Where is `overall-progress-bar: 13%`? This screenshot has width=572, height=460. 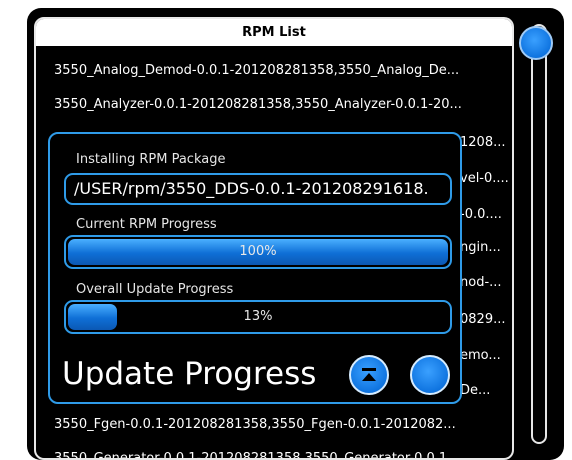
overall-progress-bar: 13% is located at coordinates (258, 317).